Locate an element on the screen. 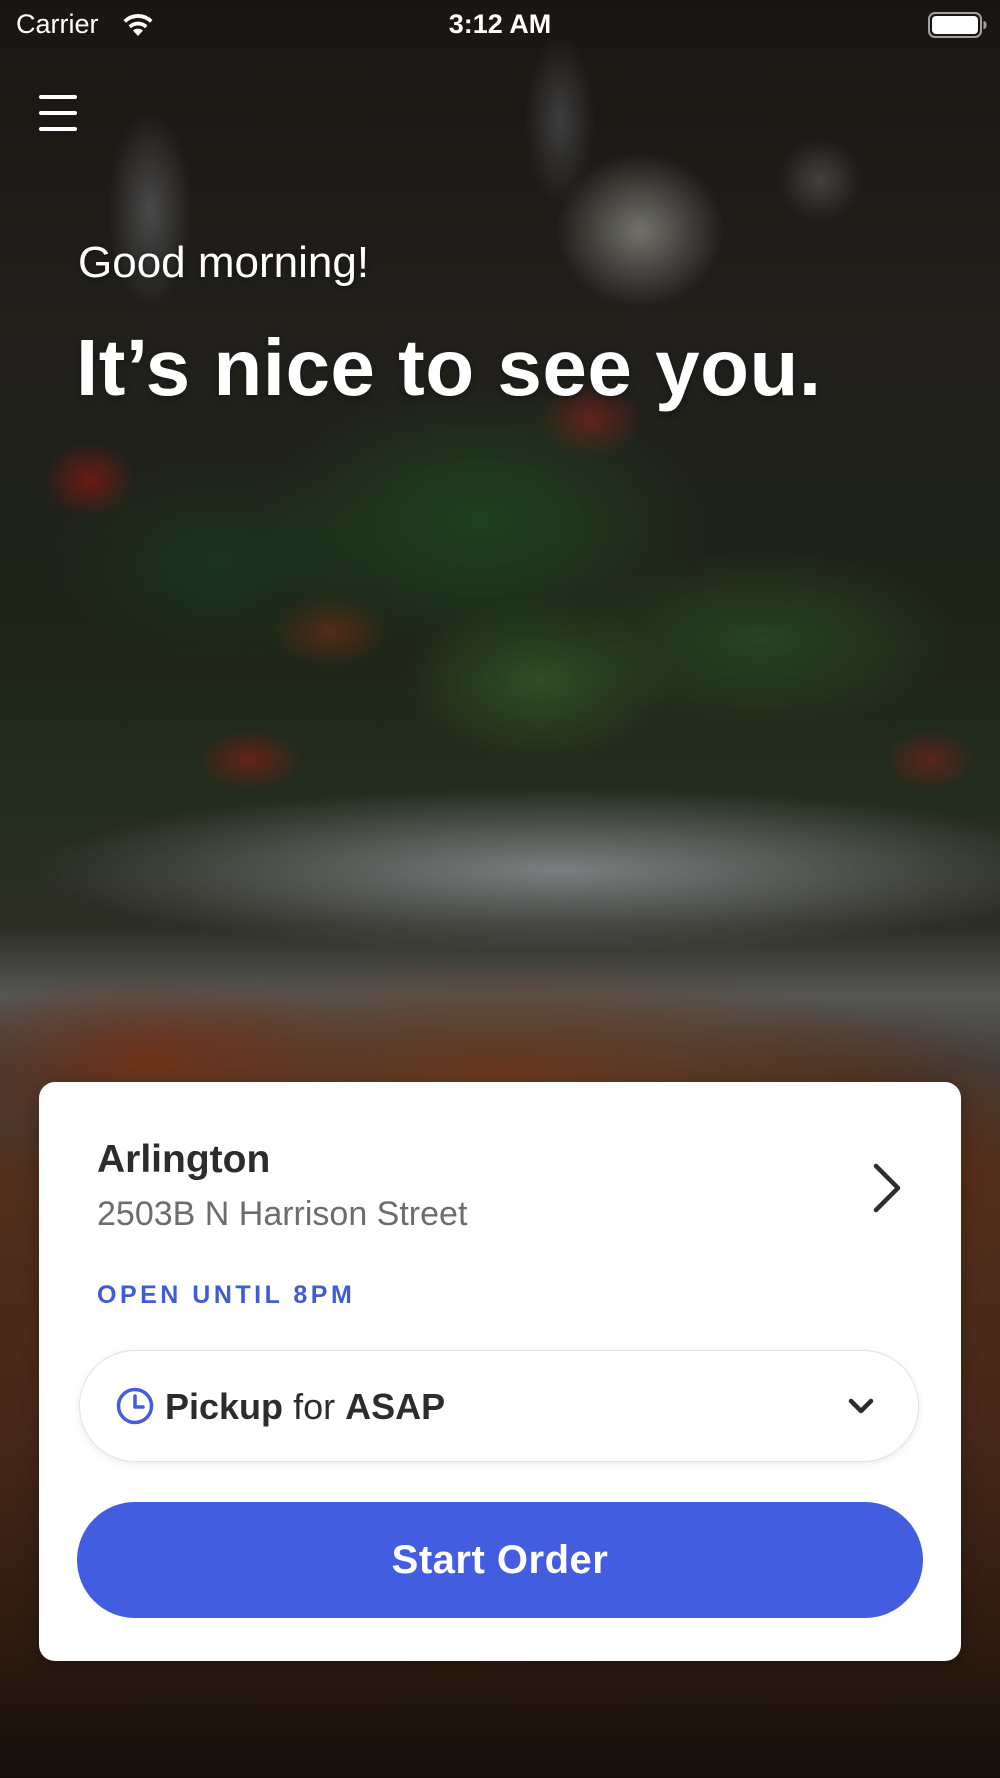 The width and height of the screenshot is (1000, 1778). headline-text: It’s nice to see you. is located at coordinates (449, 367).